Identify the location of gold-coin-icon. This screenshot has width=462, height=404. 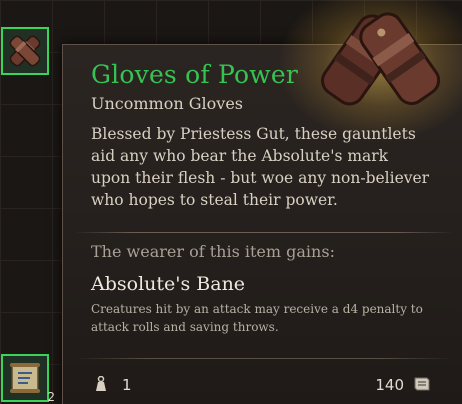
(422, 384).